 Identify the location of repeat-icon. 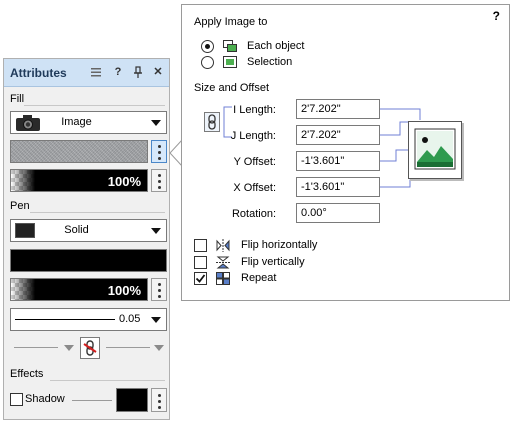
(223, 278).